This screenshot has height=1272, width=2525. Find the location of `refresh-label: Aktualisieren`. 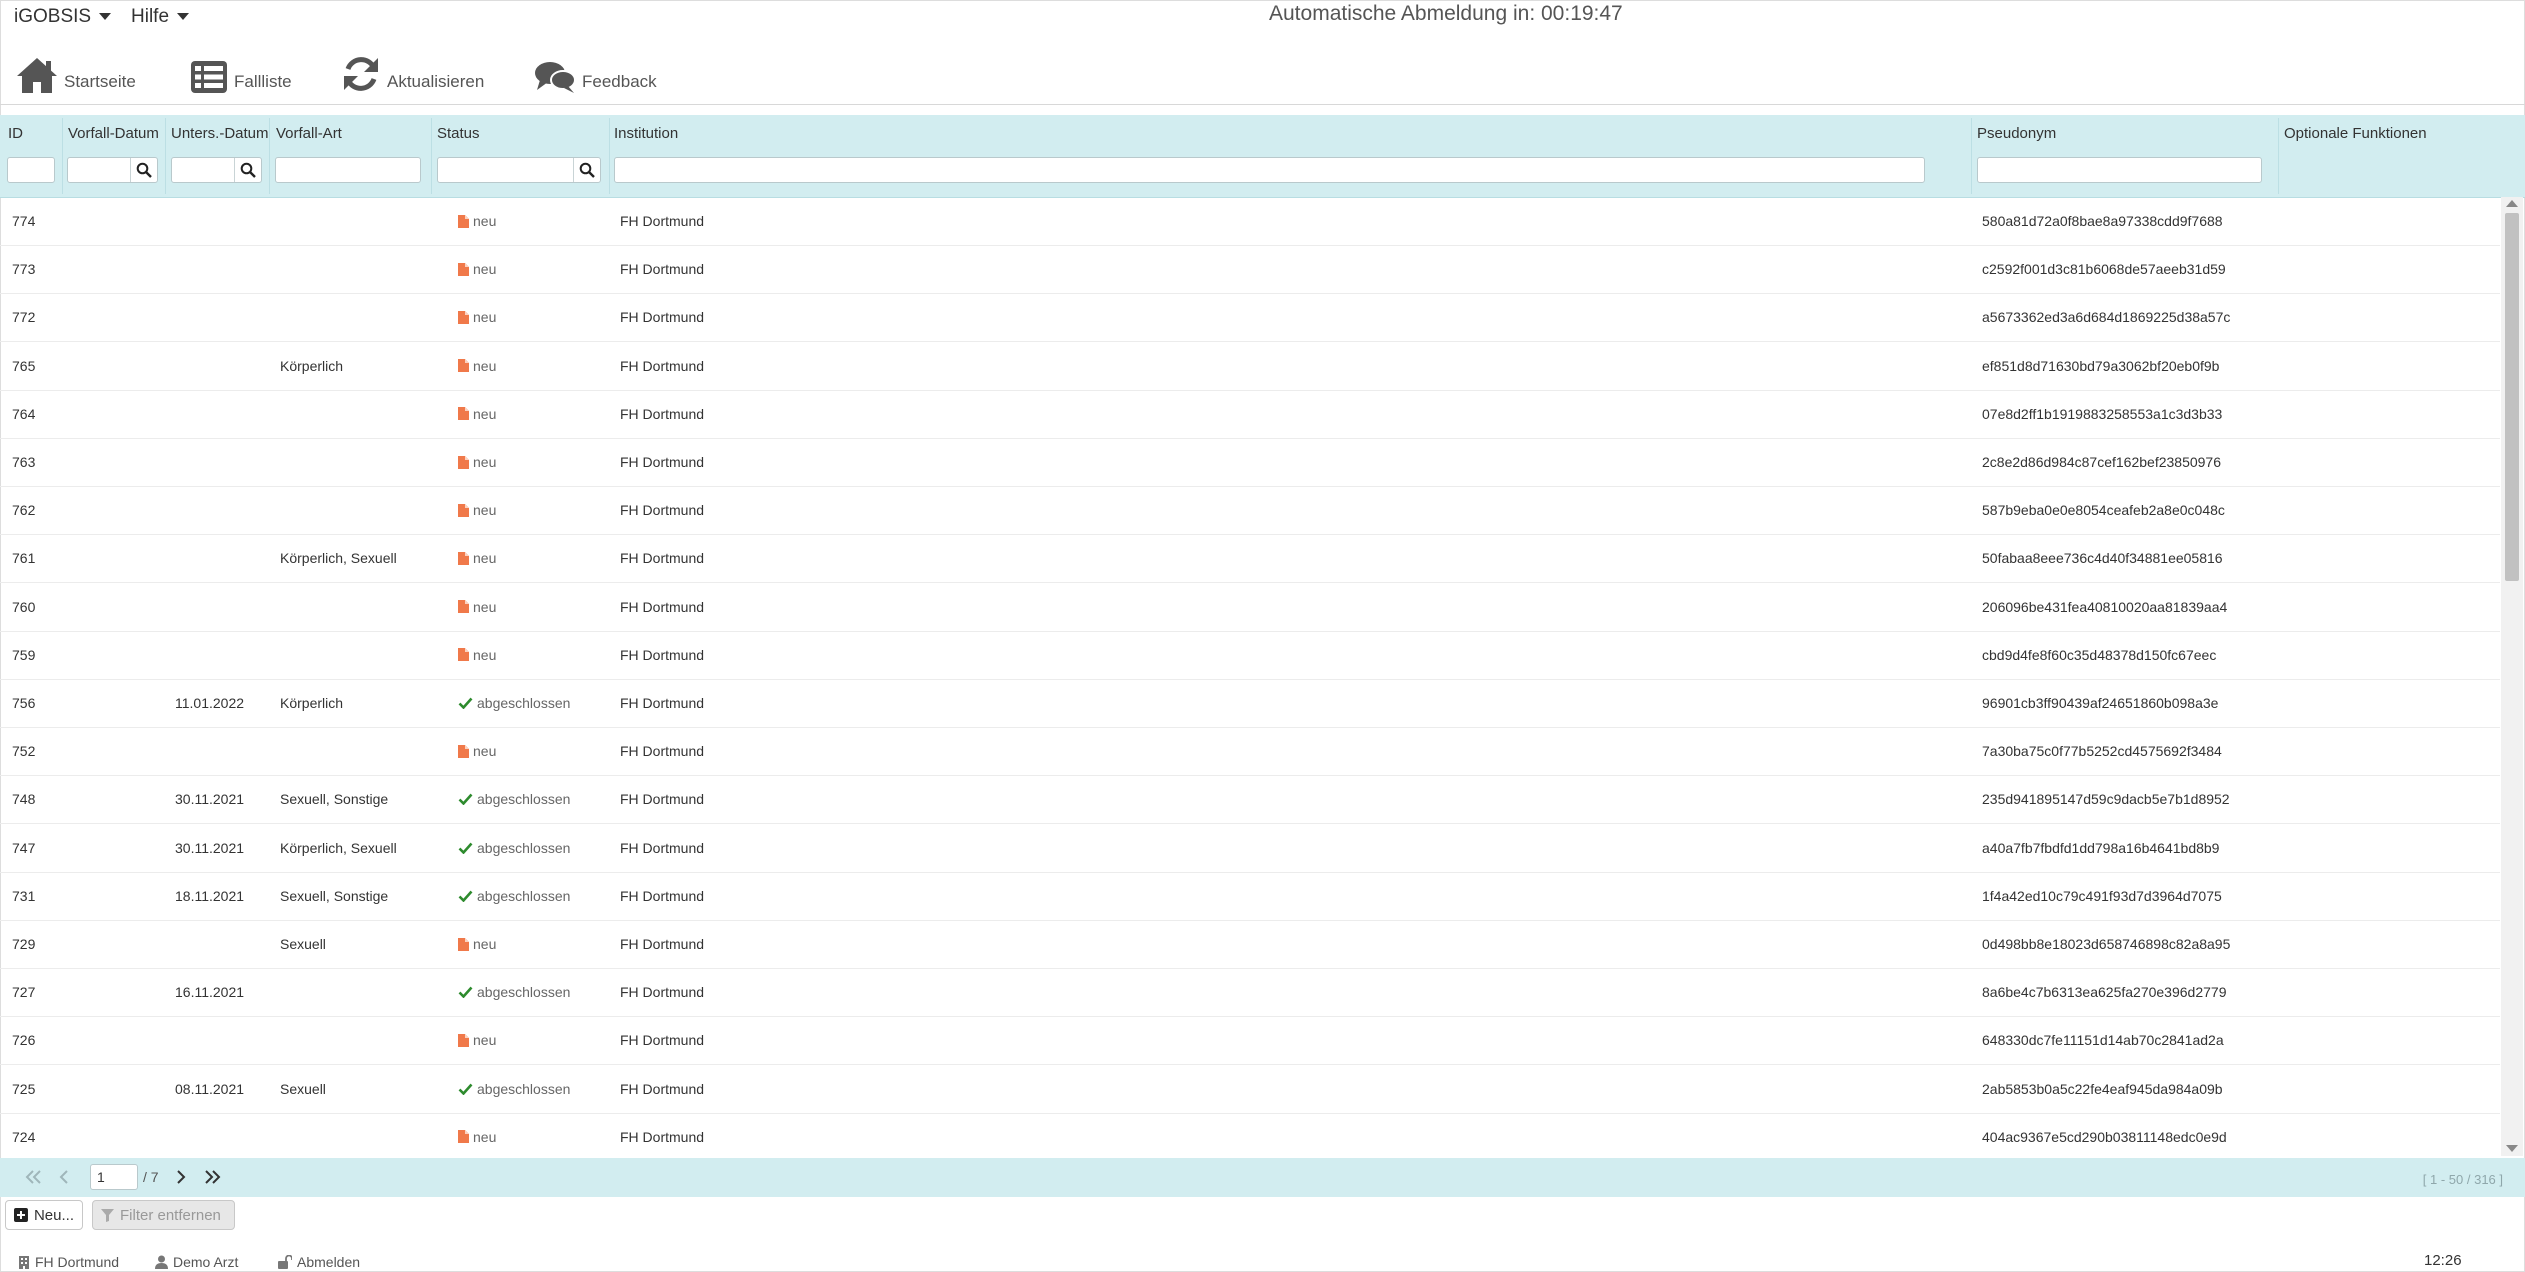

refresh-label: Aktualisieren is located at coordinates (436, 81).